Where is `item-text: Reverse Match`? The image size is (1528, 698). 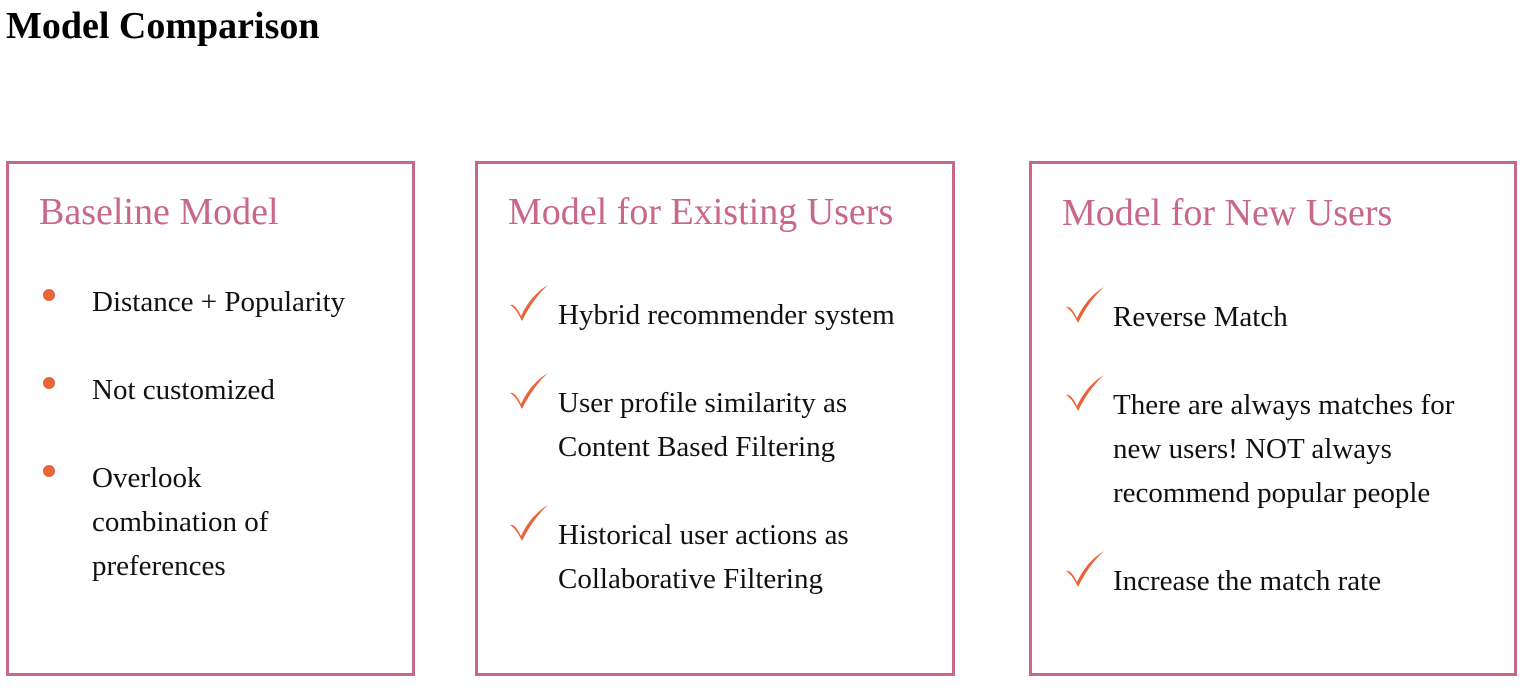
item-text: Reverse Match is located at coordinates (1200, 317).